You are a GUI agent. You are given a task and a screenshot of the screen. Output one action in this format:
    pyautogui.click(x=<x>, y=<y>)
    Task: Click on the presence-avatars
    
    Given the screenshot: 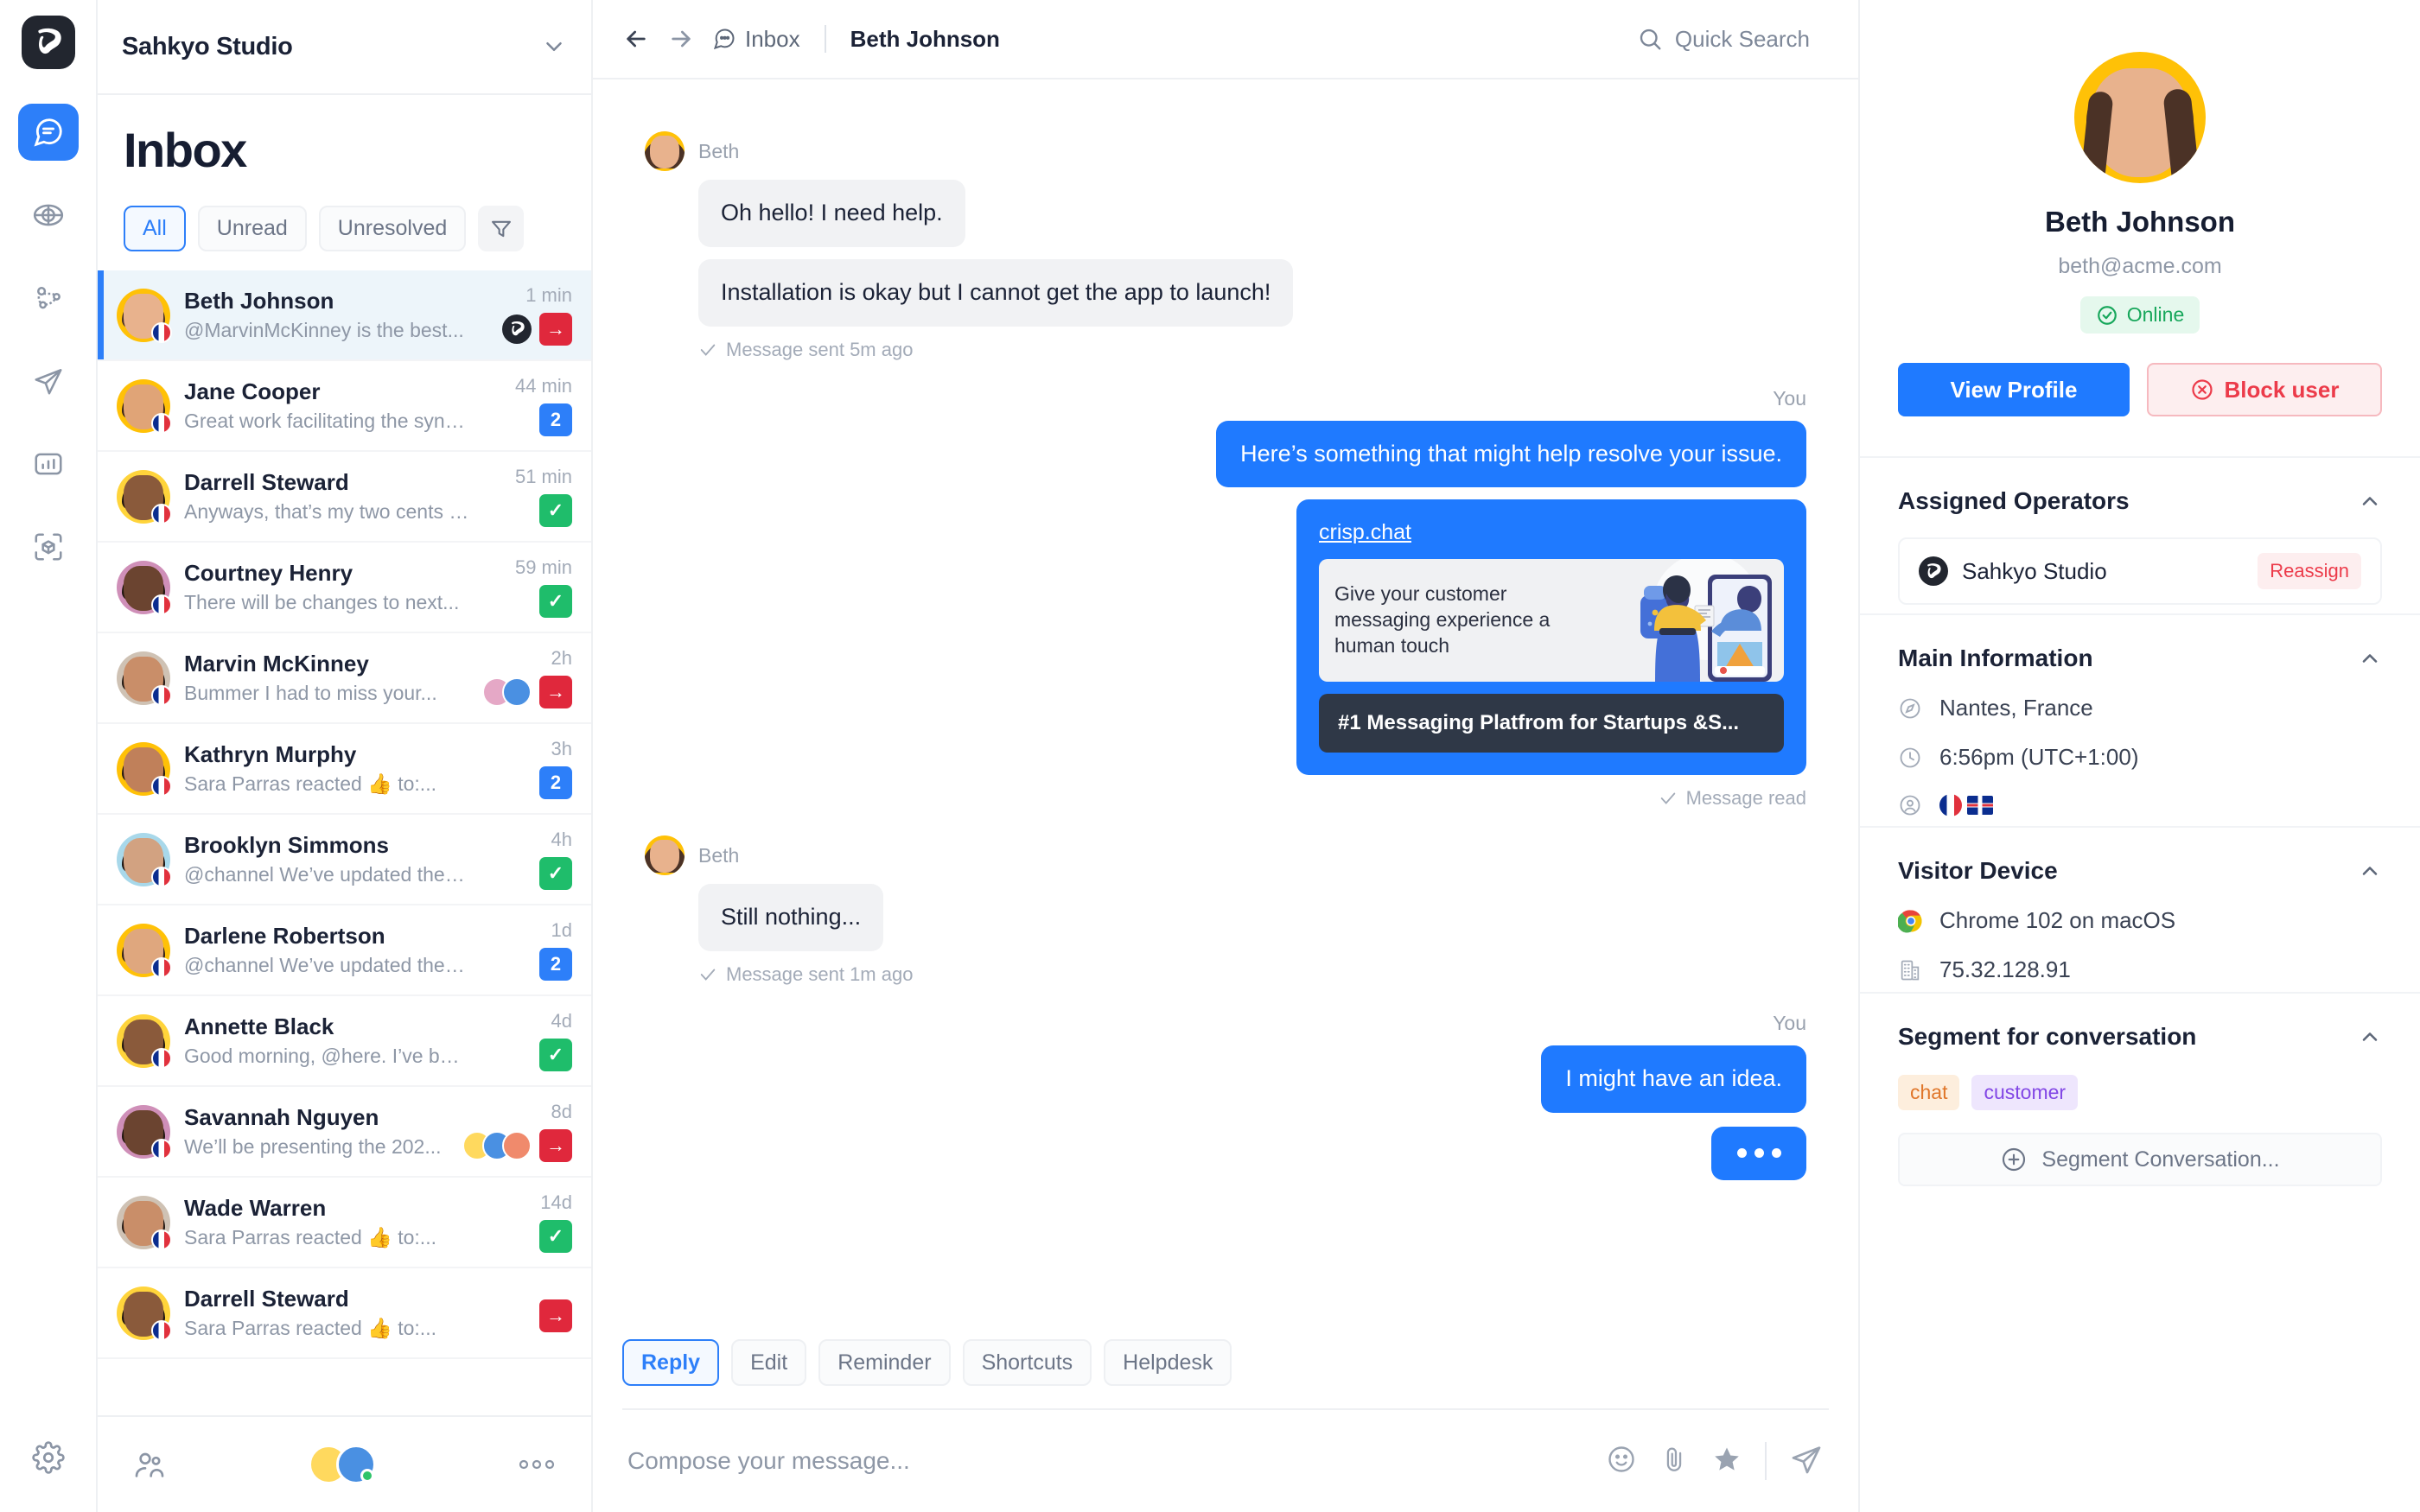 What is the action you would take?
    pyautogui.click(x=342, y=1464)
    